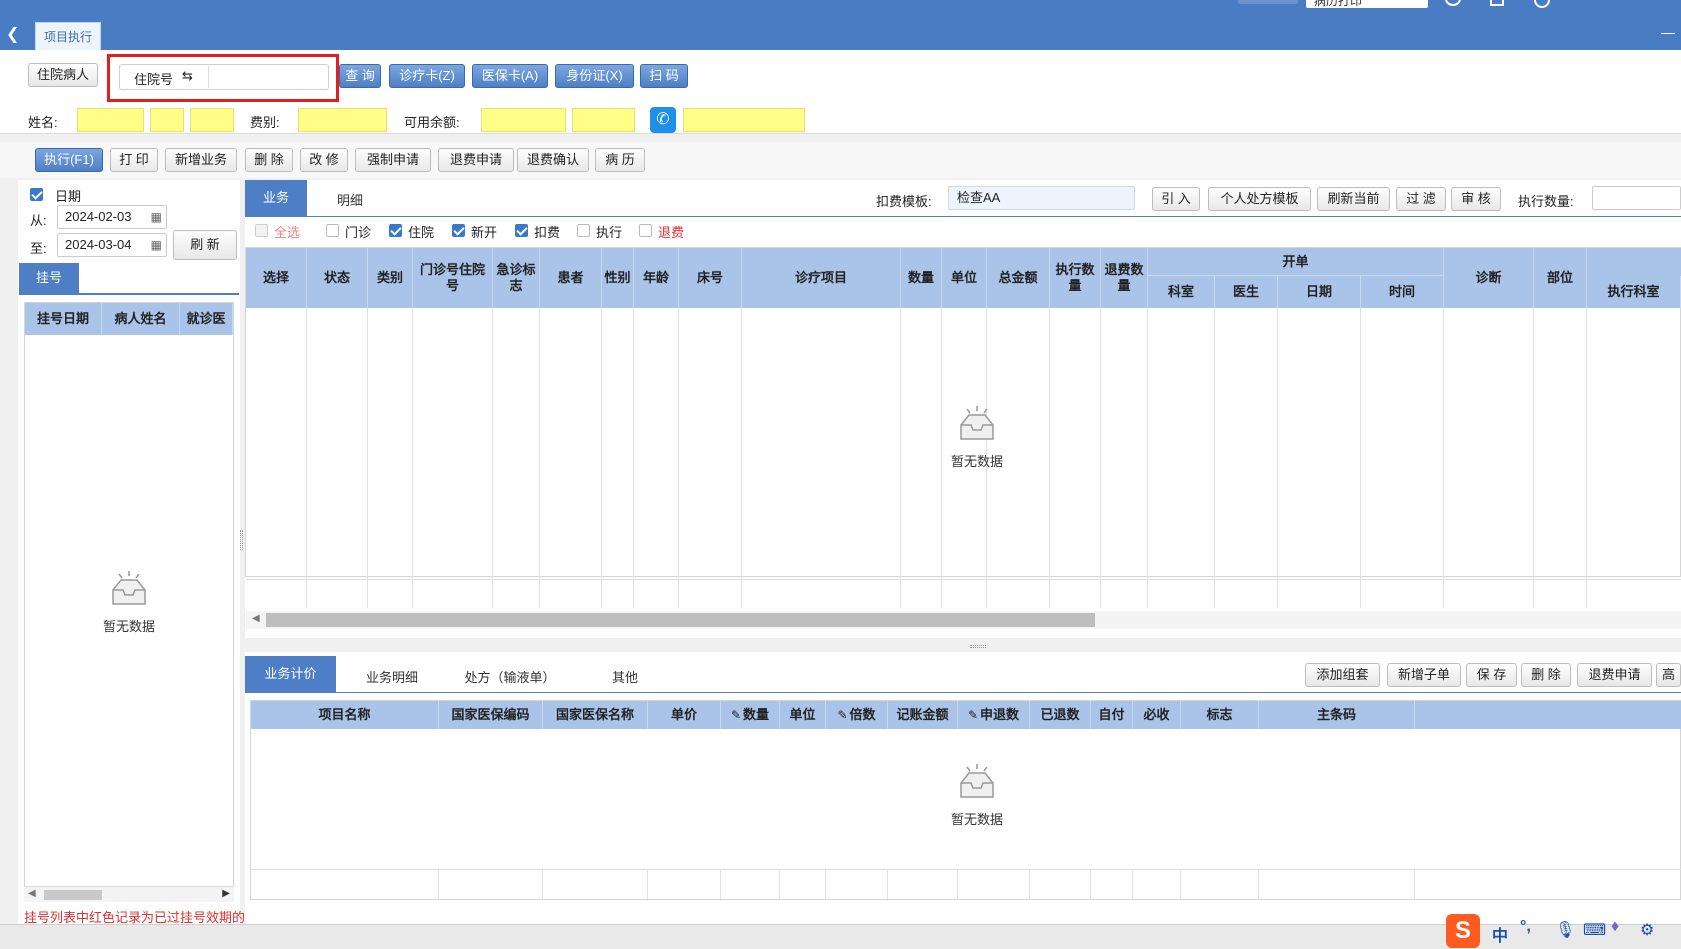 This screenshot has height=949, width=1681. Describe the element at coordinates (1636, 198) in the screenshot. I see `exec-qty-input` at that location.